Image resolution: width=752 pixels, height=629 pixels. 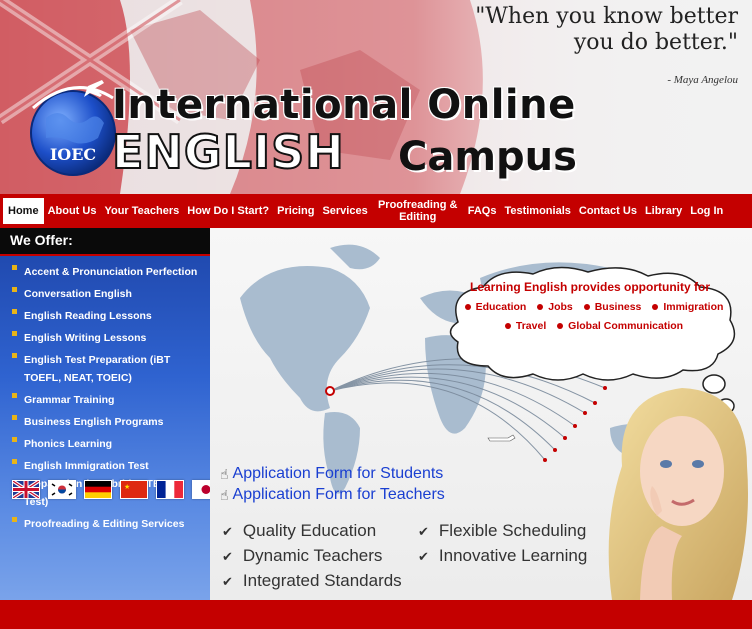 I want to click on feature-innovative-learning: ✔ Innovative Learning, so click(x=502, y=556).